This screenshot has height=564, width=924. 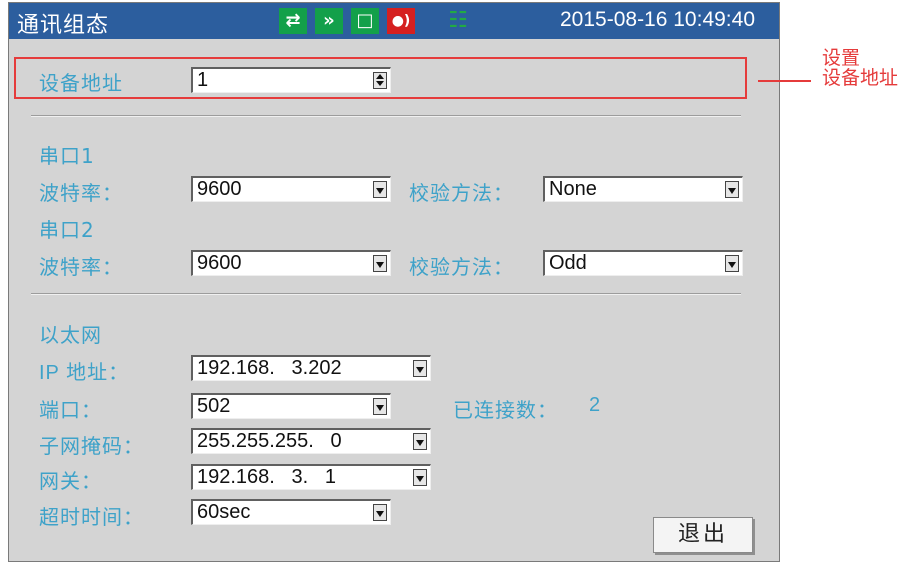 What do you see at coordinates (841, 58) in the screenshot?
I see `annotation-line1: 设置` at bounding box center [841, 58].